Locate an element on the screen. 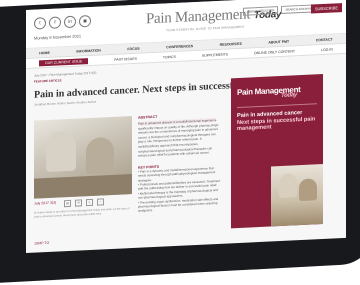 The height and width of the screenshot is (285, 360). nav-conferences: CONFERENCES is located at coordinates (179, 46).